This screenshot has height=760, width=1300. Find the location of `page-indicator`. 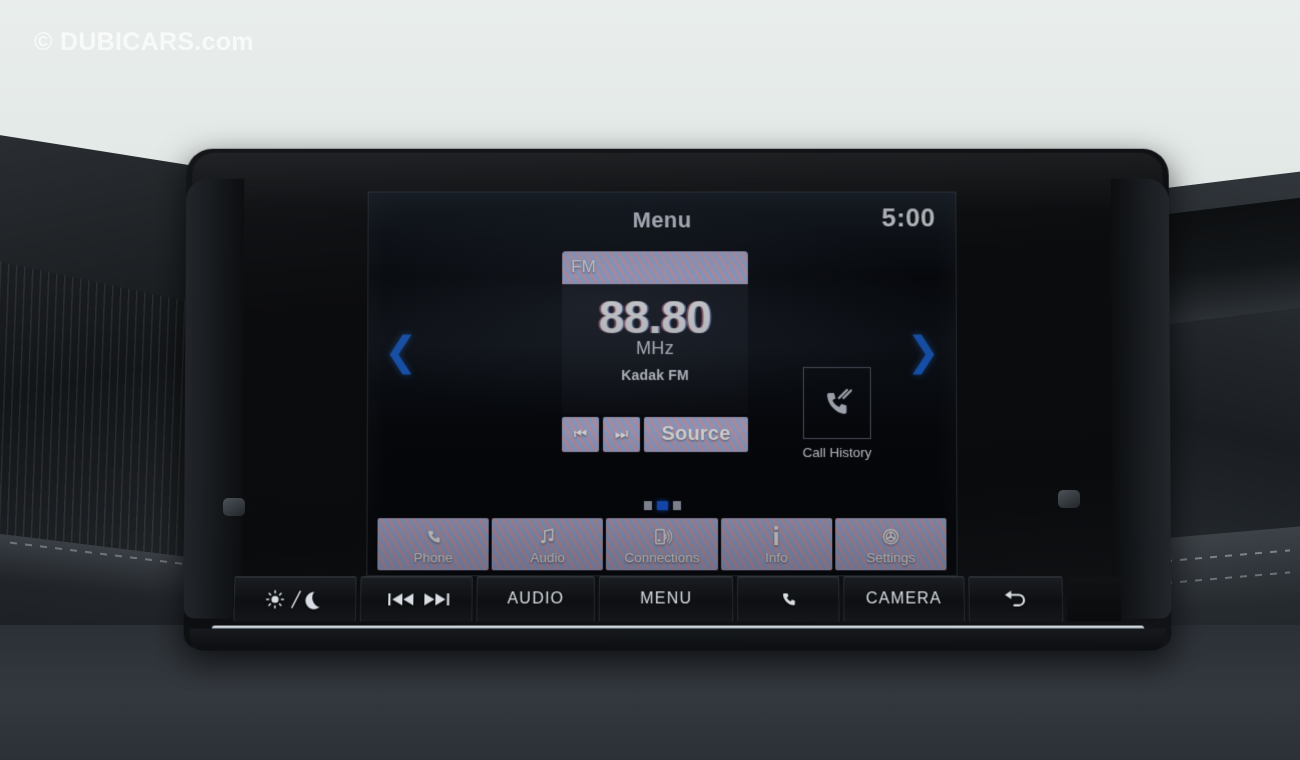

page-indicator is located at coordinates (662, 506).